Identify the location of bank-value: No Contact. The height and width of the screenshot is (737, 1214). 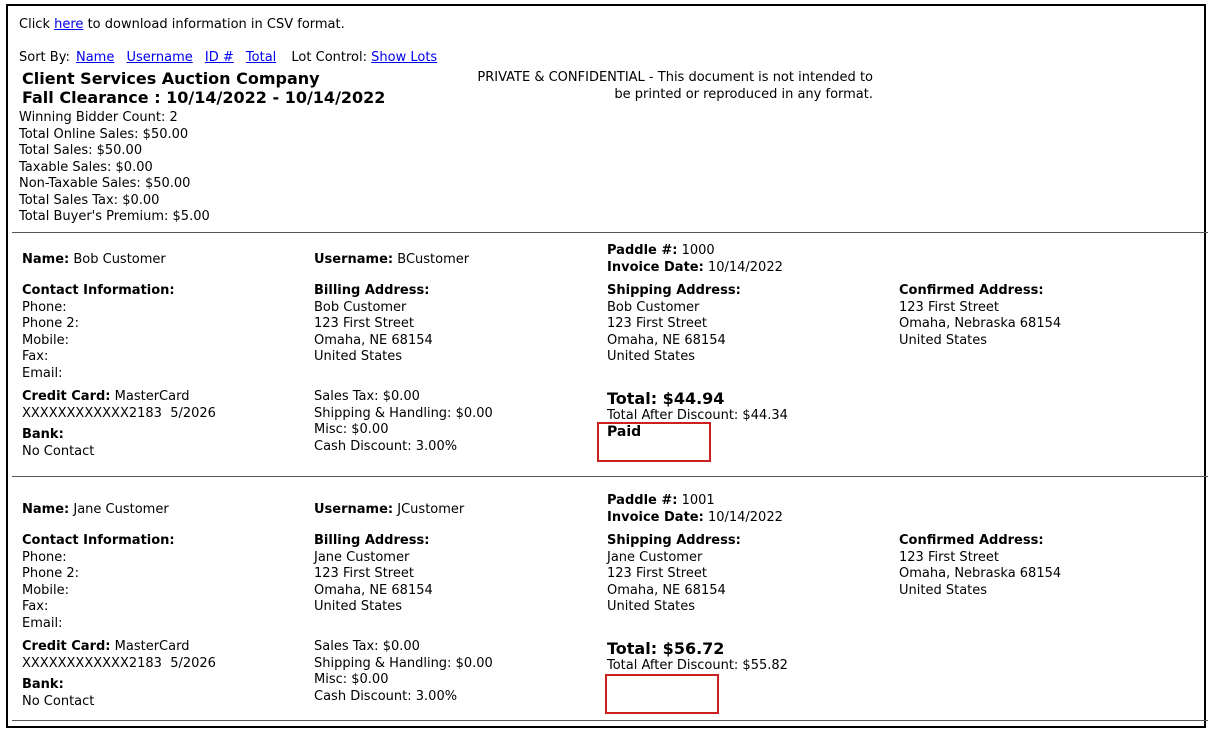
(58, 701).